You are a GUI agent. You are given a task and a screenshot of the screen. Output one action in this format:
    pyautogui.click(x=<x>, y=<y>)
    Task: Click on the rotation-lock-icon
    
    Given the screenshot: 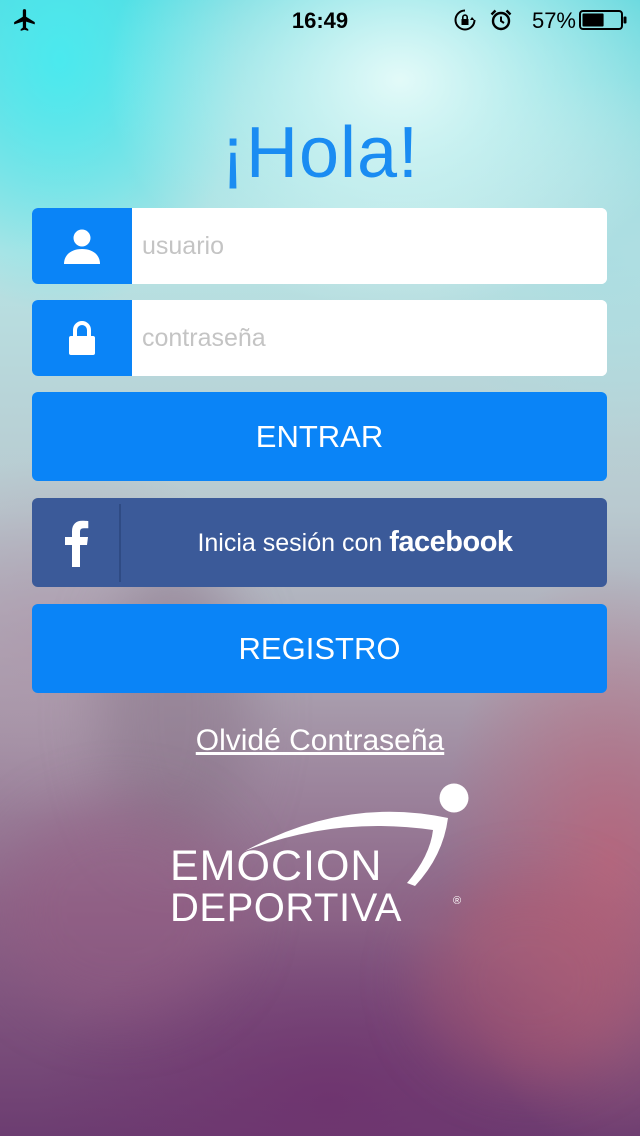 What is the action you would take?
    pyautogui.click(x=465, y=20)
    